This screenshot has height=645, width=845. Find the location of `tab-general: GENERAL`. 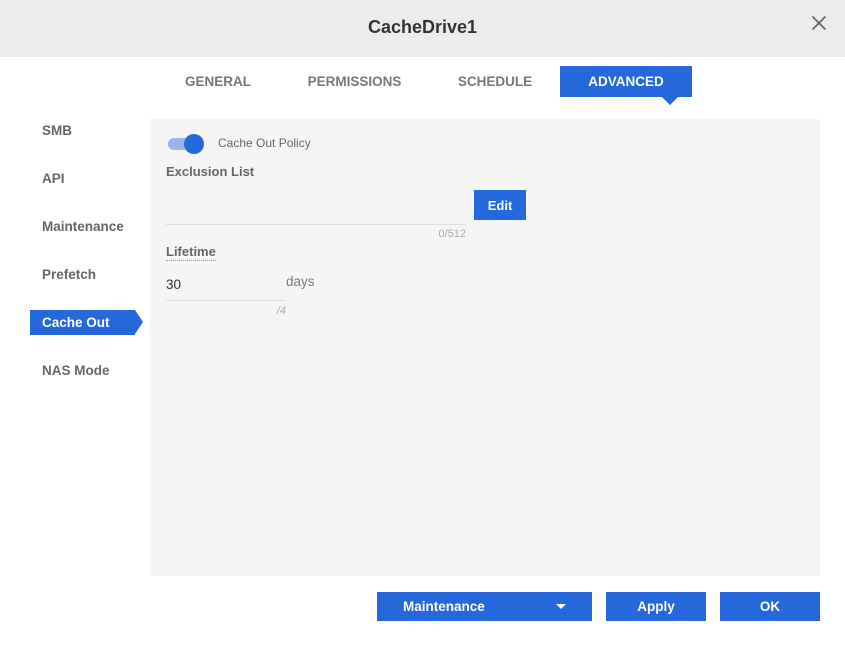

tab-general: GENERAL is located at coordinates (218, 81).